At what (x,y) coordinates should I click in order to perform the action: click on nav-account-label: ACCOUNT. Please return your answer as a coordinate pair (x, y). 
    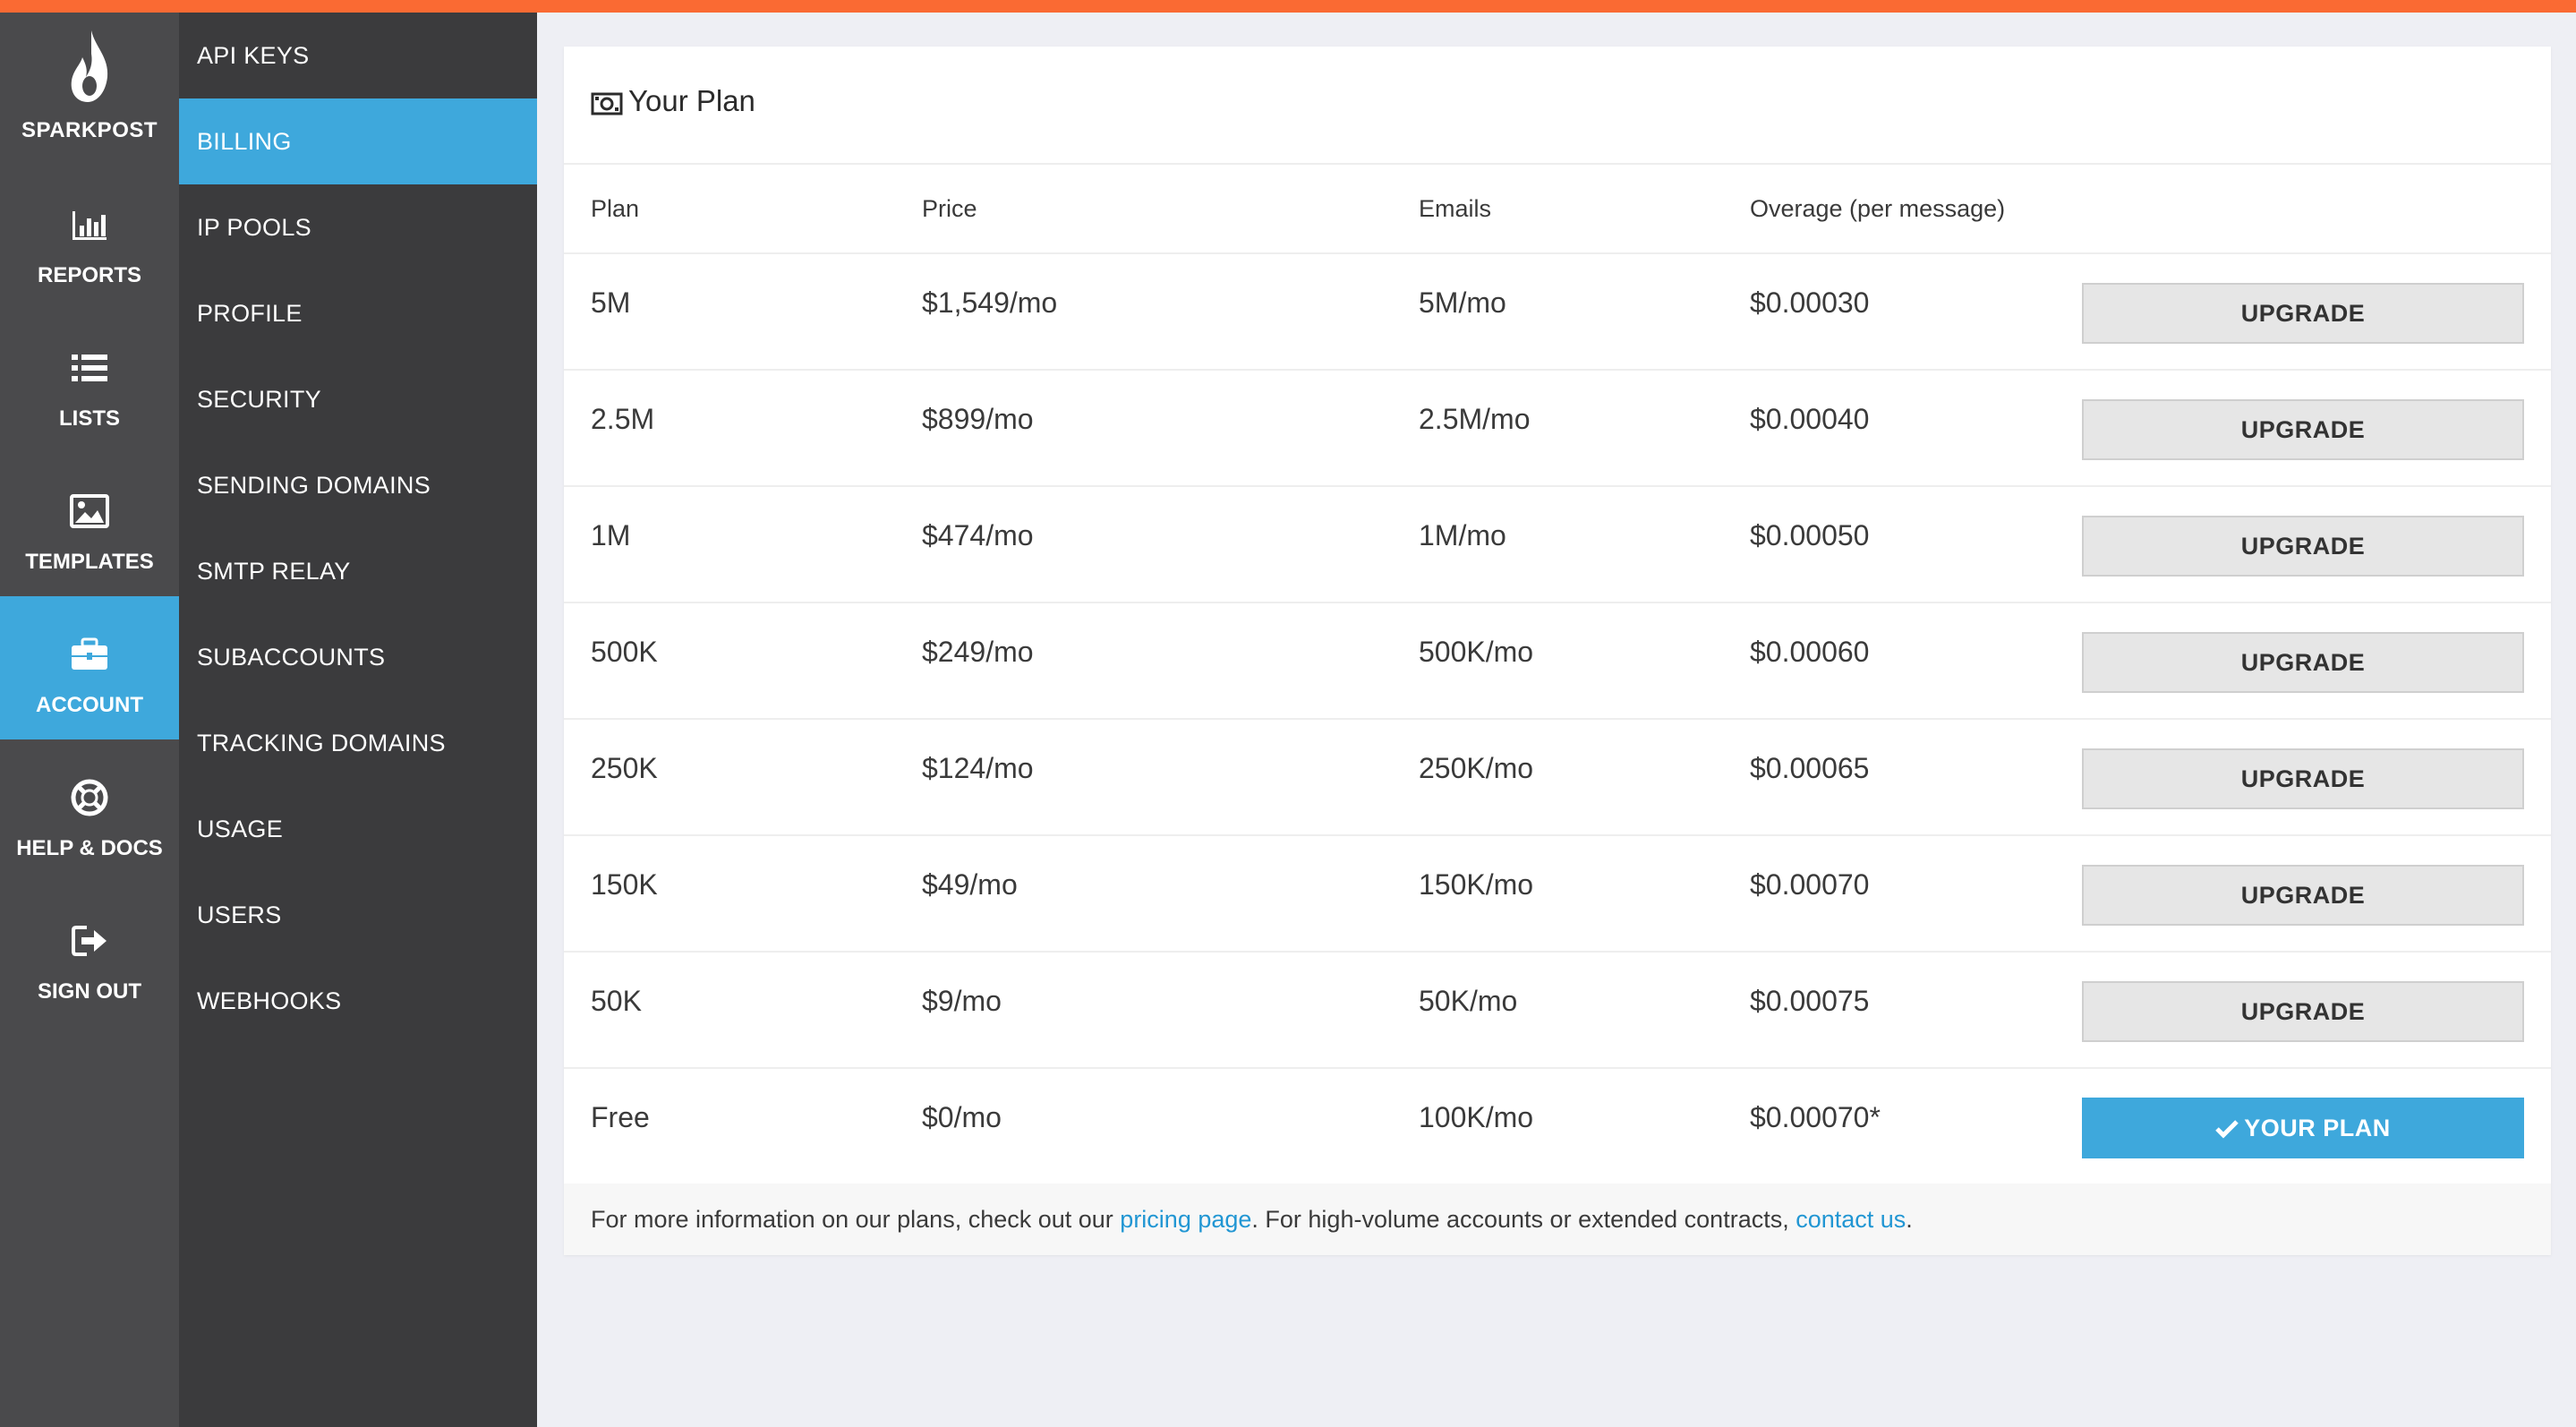
    Looking at the image, I should click on (89, 705).